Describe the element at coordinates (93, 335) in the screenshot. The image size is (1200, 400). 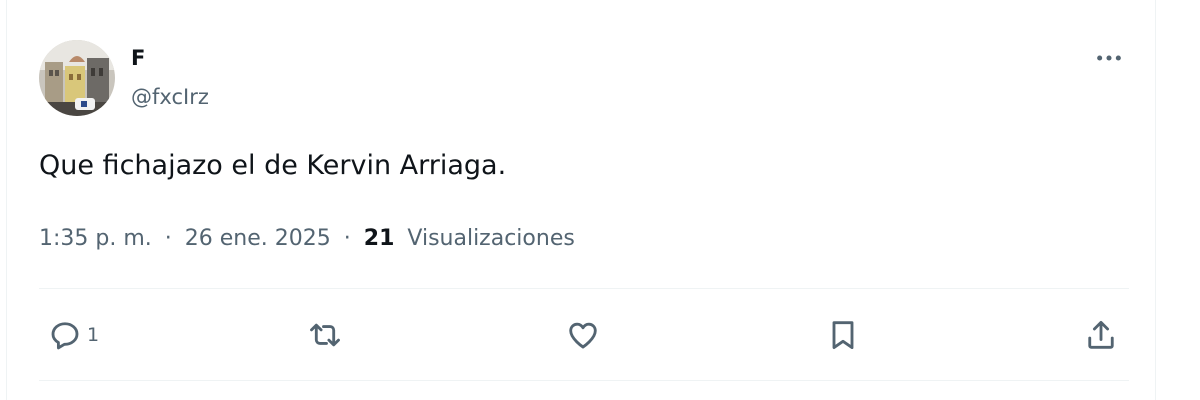
I see `reply-count: 1` at that location.